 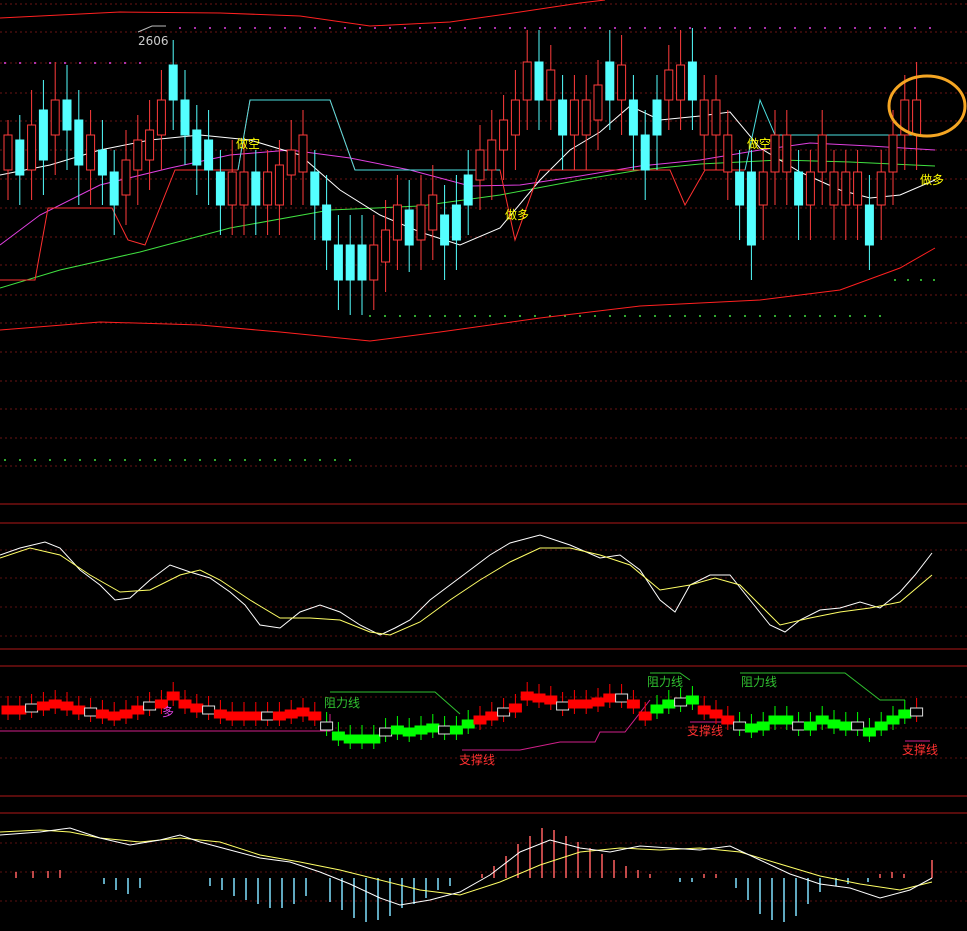 I want to click on signal-label: 做空, so click(x=248, y=143).